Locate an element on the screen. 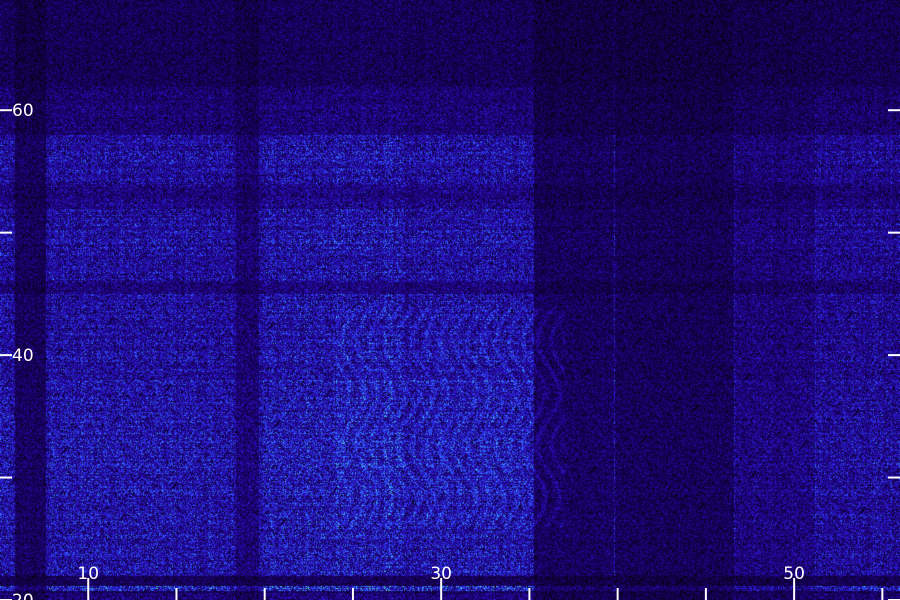 The width and height of the screenshot is (900, 600). x-tick-label-30: 30 is located at coordinates (441, 574).